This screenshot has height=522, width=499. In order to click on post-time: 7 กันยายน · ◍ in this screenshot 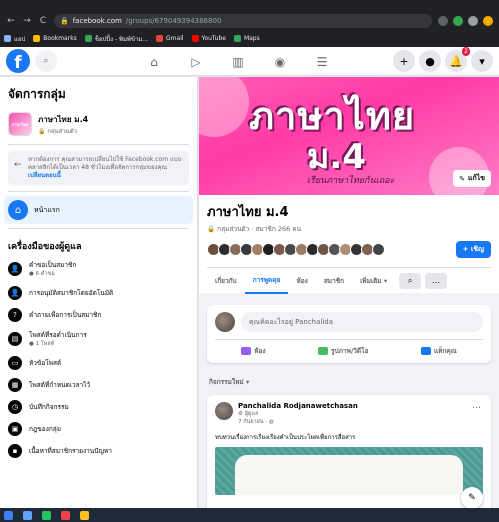, I will do `click(298, 422)`.